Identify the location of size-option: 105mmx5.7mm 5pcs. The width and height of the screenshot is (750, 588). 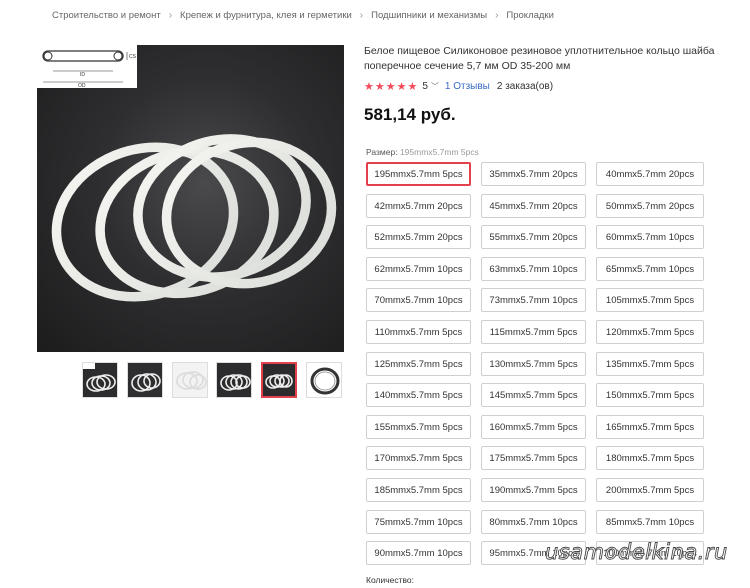
(650, 300).